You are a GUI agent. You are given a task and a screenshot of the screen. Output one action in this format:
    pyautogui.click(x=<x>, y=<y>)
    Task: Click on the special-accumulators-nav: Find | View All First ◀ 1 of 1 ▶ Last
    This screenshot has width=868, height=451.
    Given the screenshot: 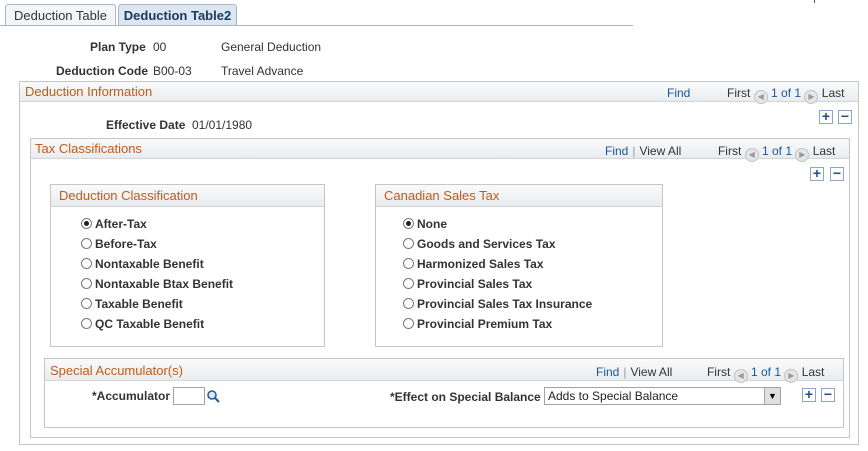 What is the action you would take?
    pyautogui.click(x=710, y=374)
    